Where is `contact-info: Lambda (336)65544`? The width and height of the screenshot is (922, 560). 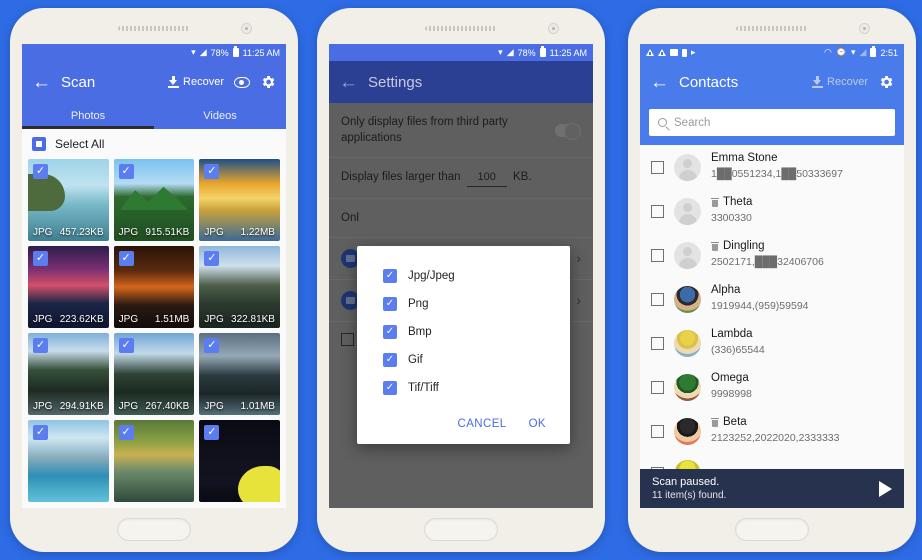 contact-info: Lambda (336)65544 is located at coordinates (802, 343).